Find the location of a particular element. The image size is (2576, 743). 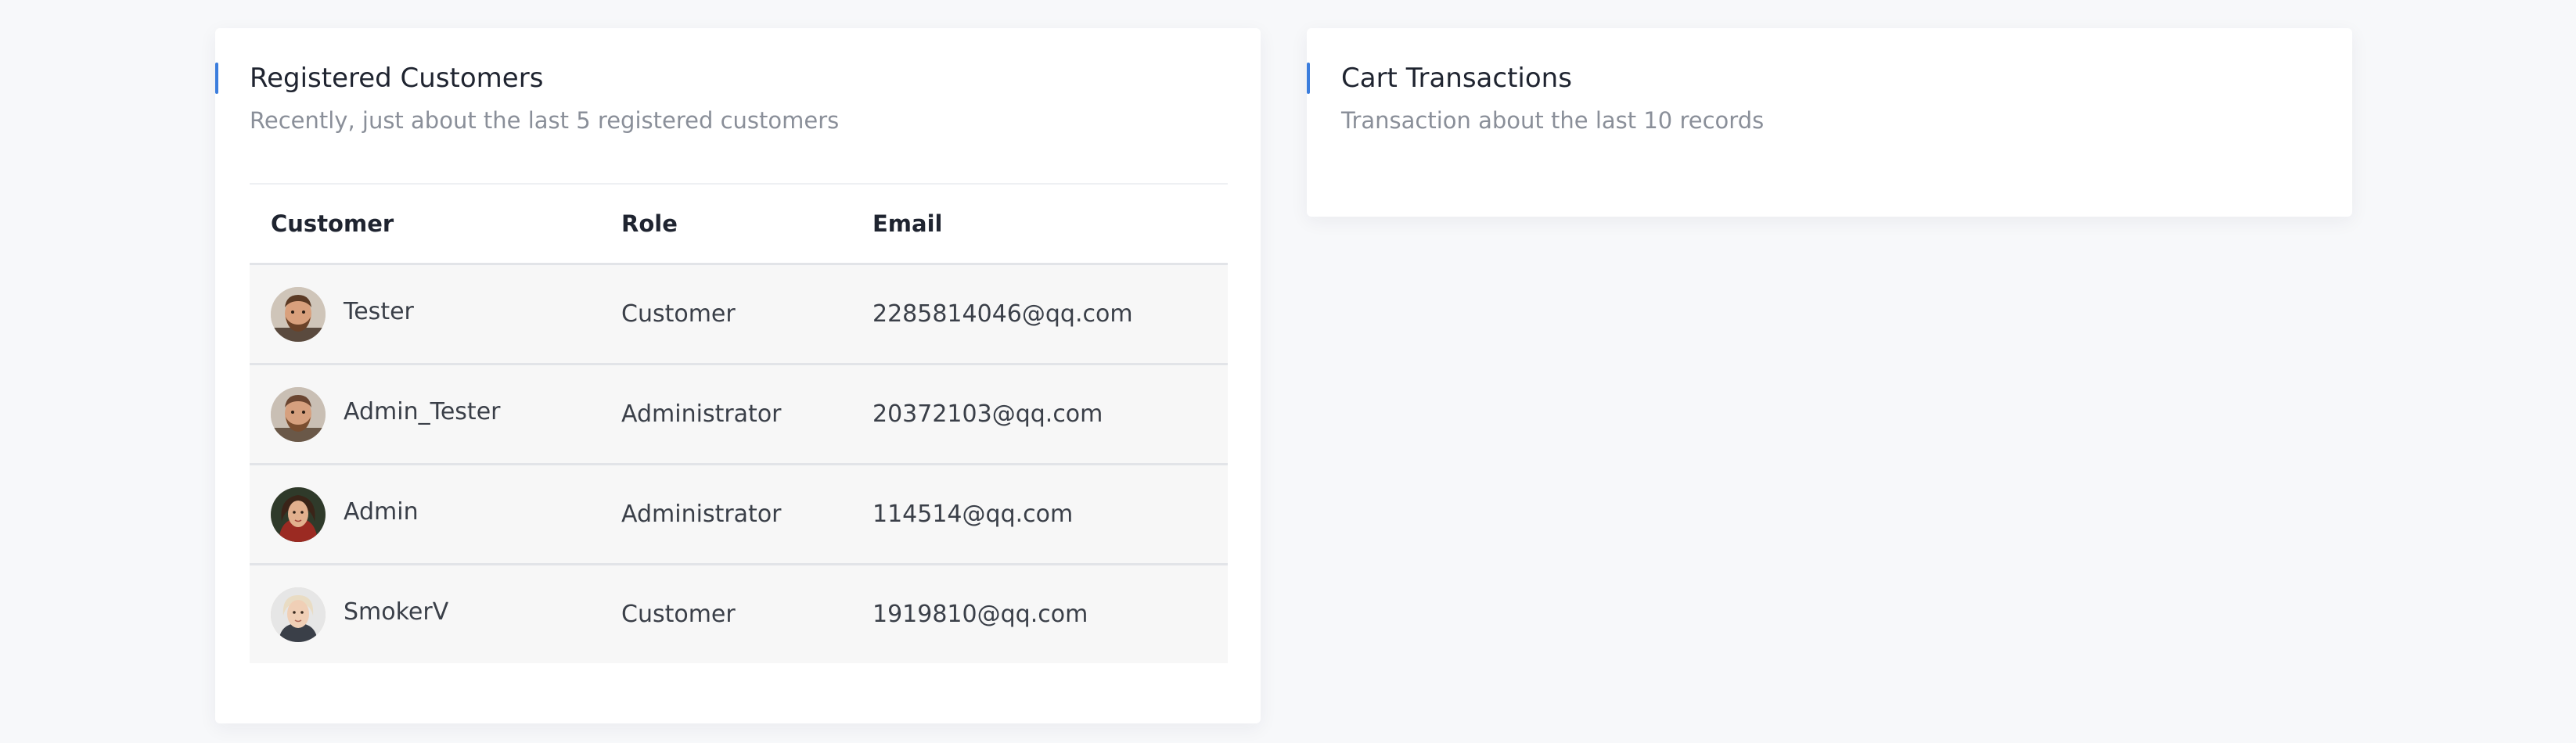

woman-avatar is located at coordinates (299, 514).